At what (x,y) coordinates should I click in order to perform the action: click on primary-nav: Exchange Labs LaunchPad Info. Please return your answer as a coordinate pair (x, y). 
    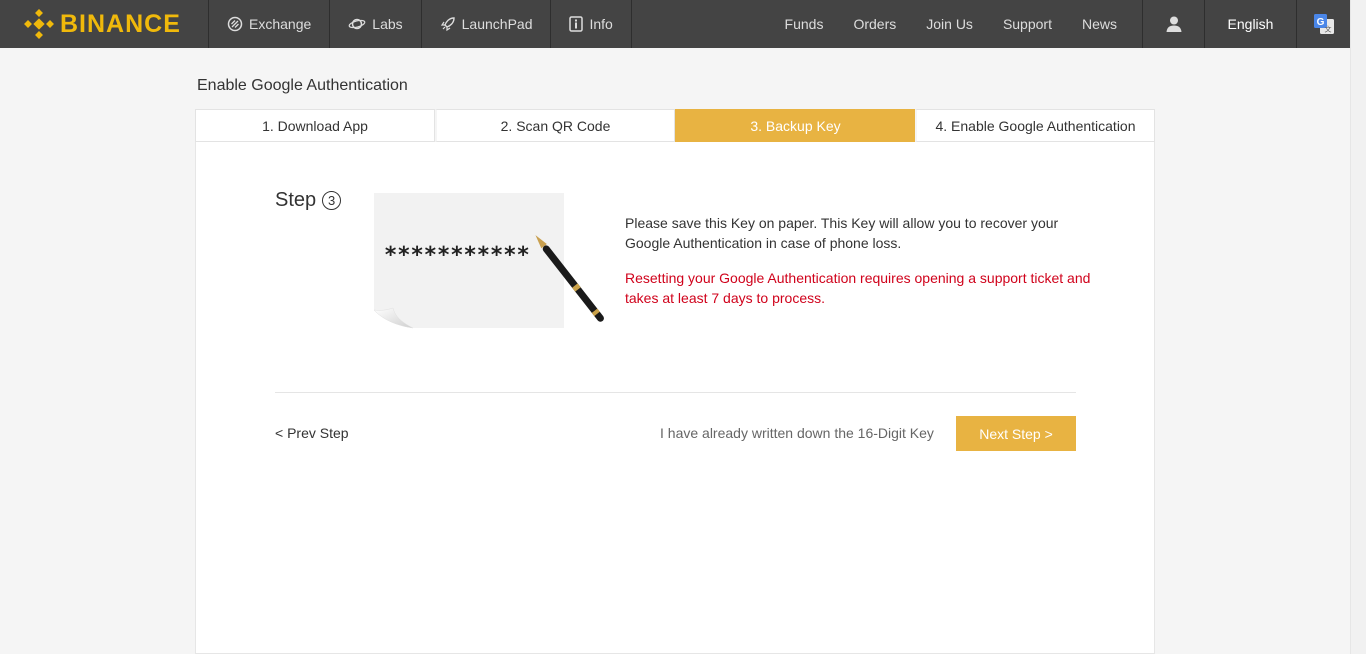
    Looking at the image, I should click on (420, 24).